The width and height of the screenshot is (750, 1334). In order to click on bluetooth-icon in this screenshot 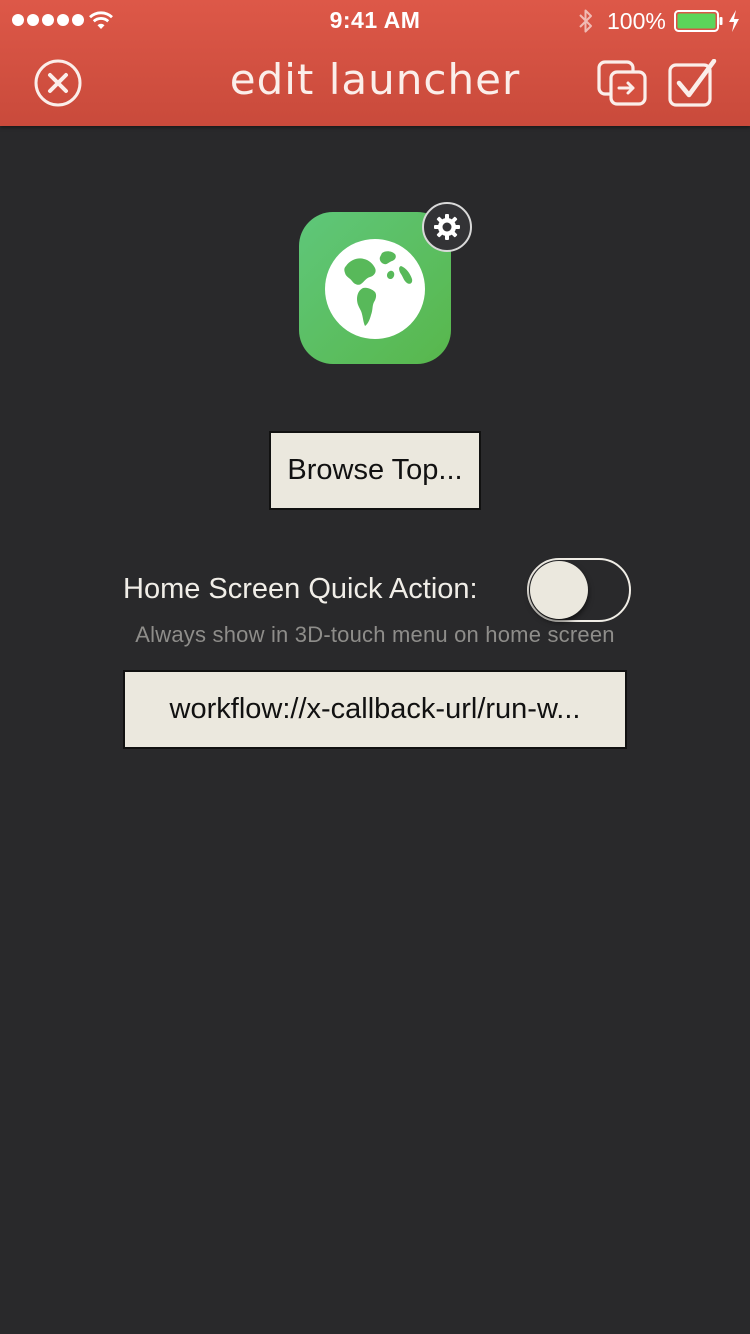, I will do `click(585, 21)`.